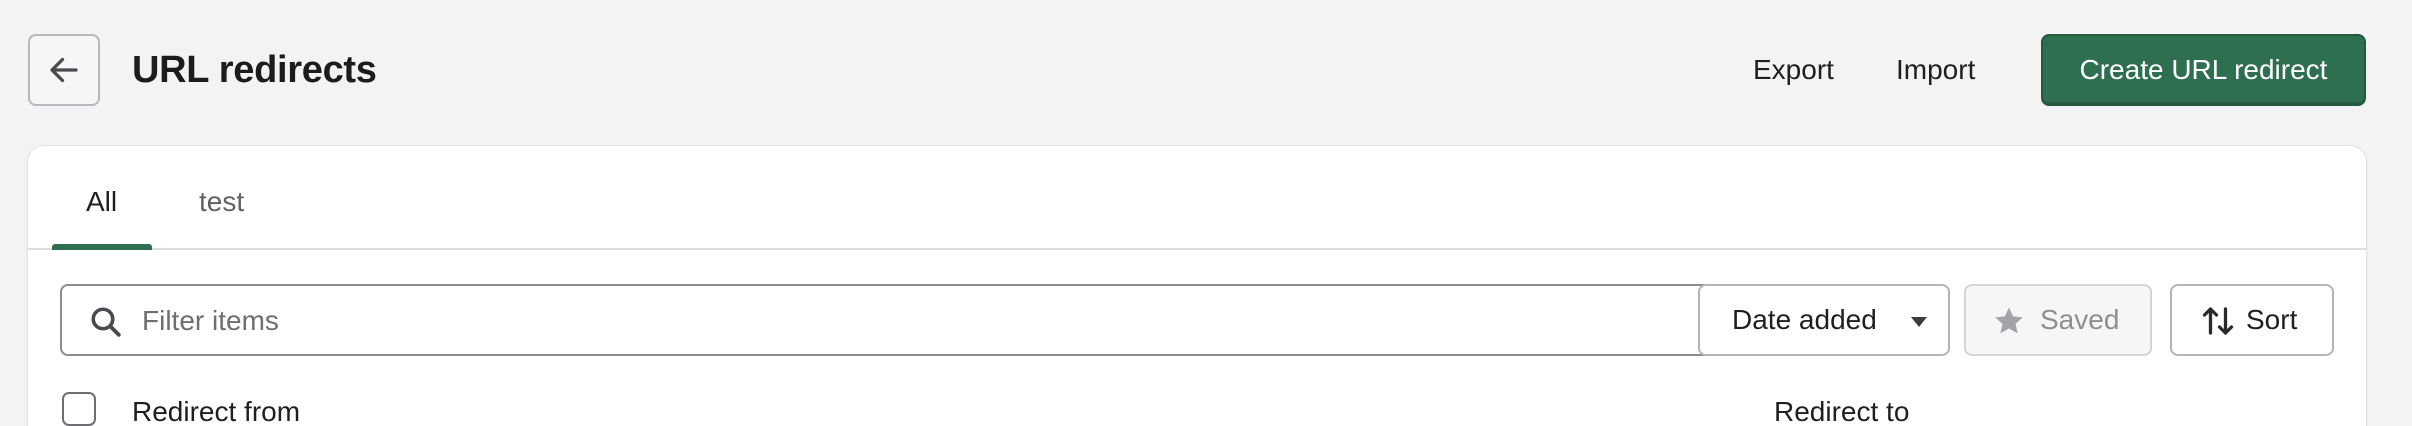  Describe the element at coordinates (254, 70) in the screenshot. I see `page-title: URL redirects` at that location.